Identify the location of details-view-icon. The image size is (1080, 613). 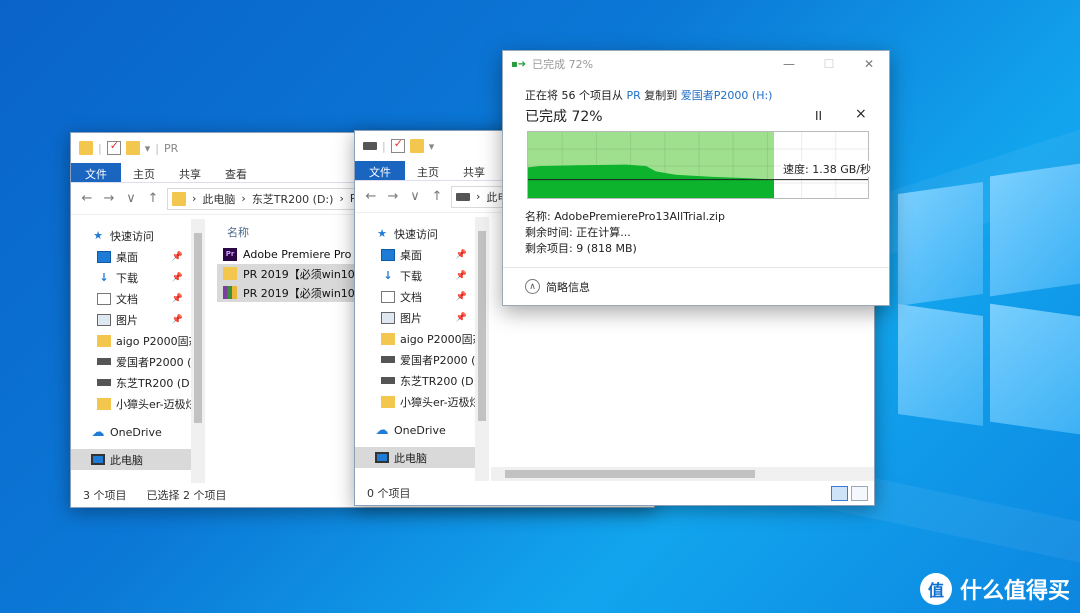
(839, 493).